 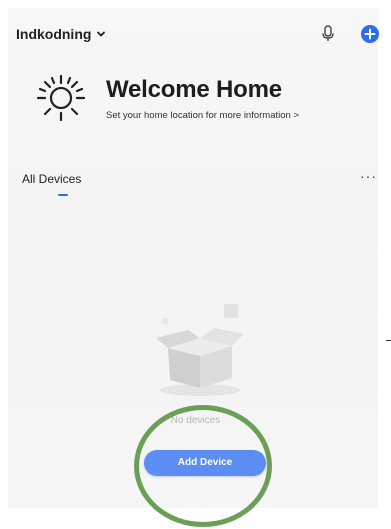 I want to click on more-options-button: ···, so click(x=368, y=176).